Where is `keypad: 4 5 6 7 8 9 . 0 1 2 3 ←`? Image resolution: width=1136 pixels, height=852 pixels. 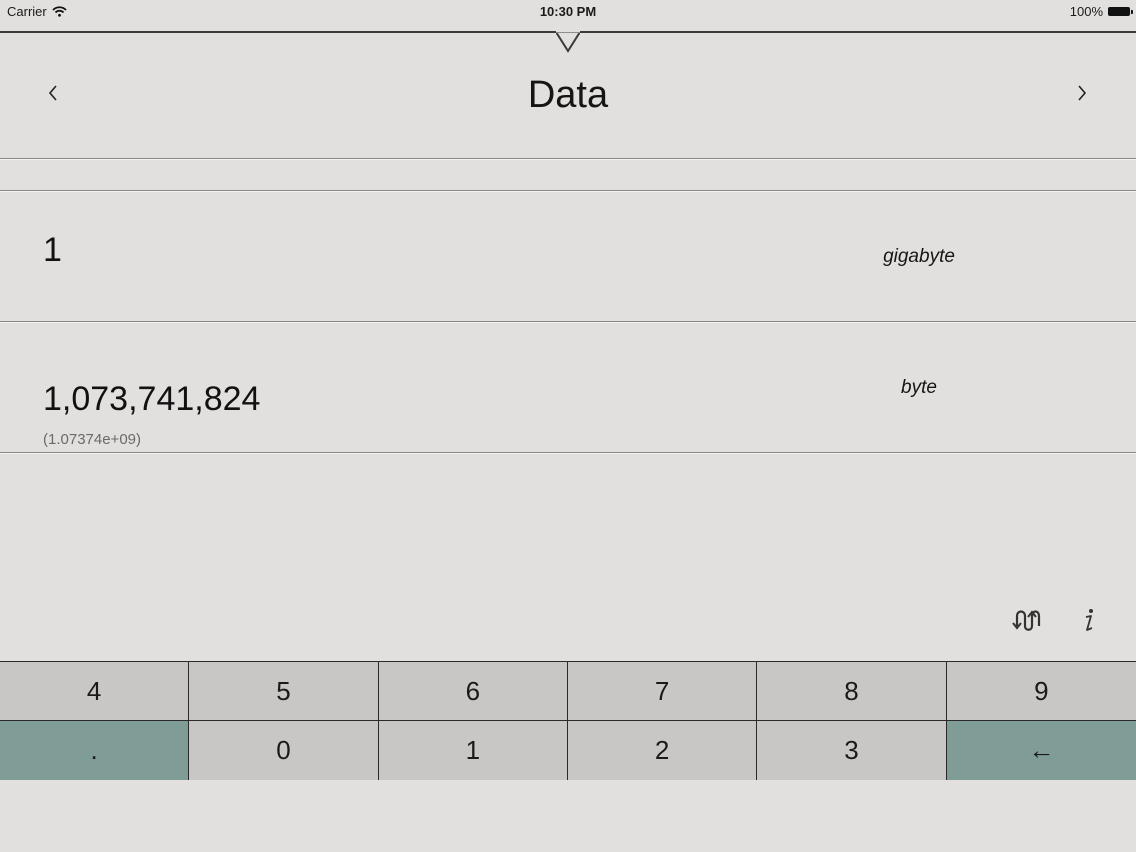 keypad: 4 5 6 7 8 9 . 0 1 2 3 ← is located at coordinates (568, 720).